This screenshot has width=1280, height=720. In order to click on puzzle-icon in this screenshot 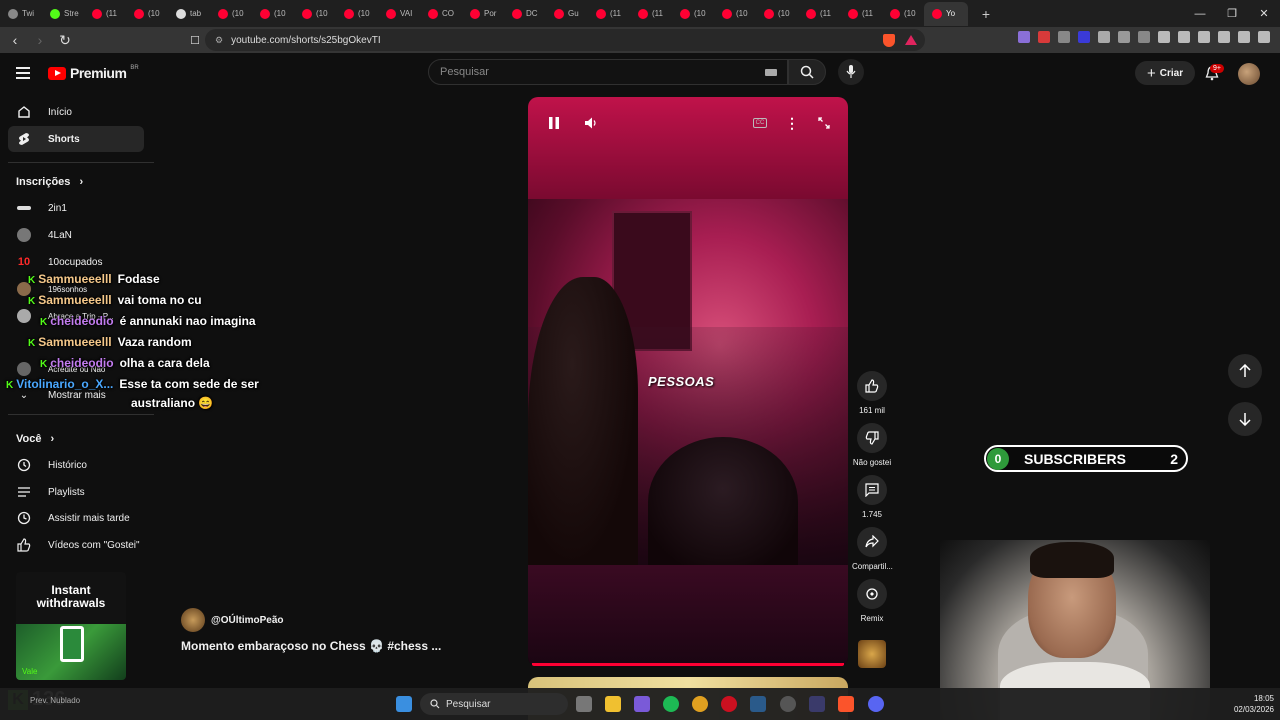, I will do `click(1124, 37)`.